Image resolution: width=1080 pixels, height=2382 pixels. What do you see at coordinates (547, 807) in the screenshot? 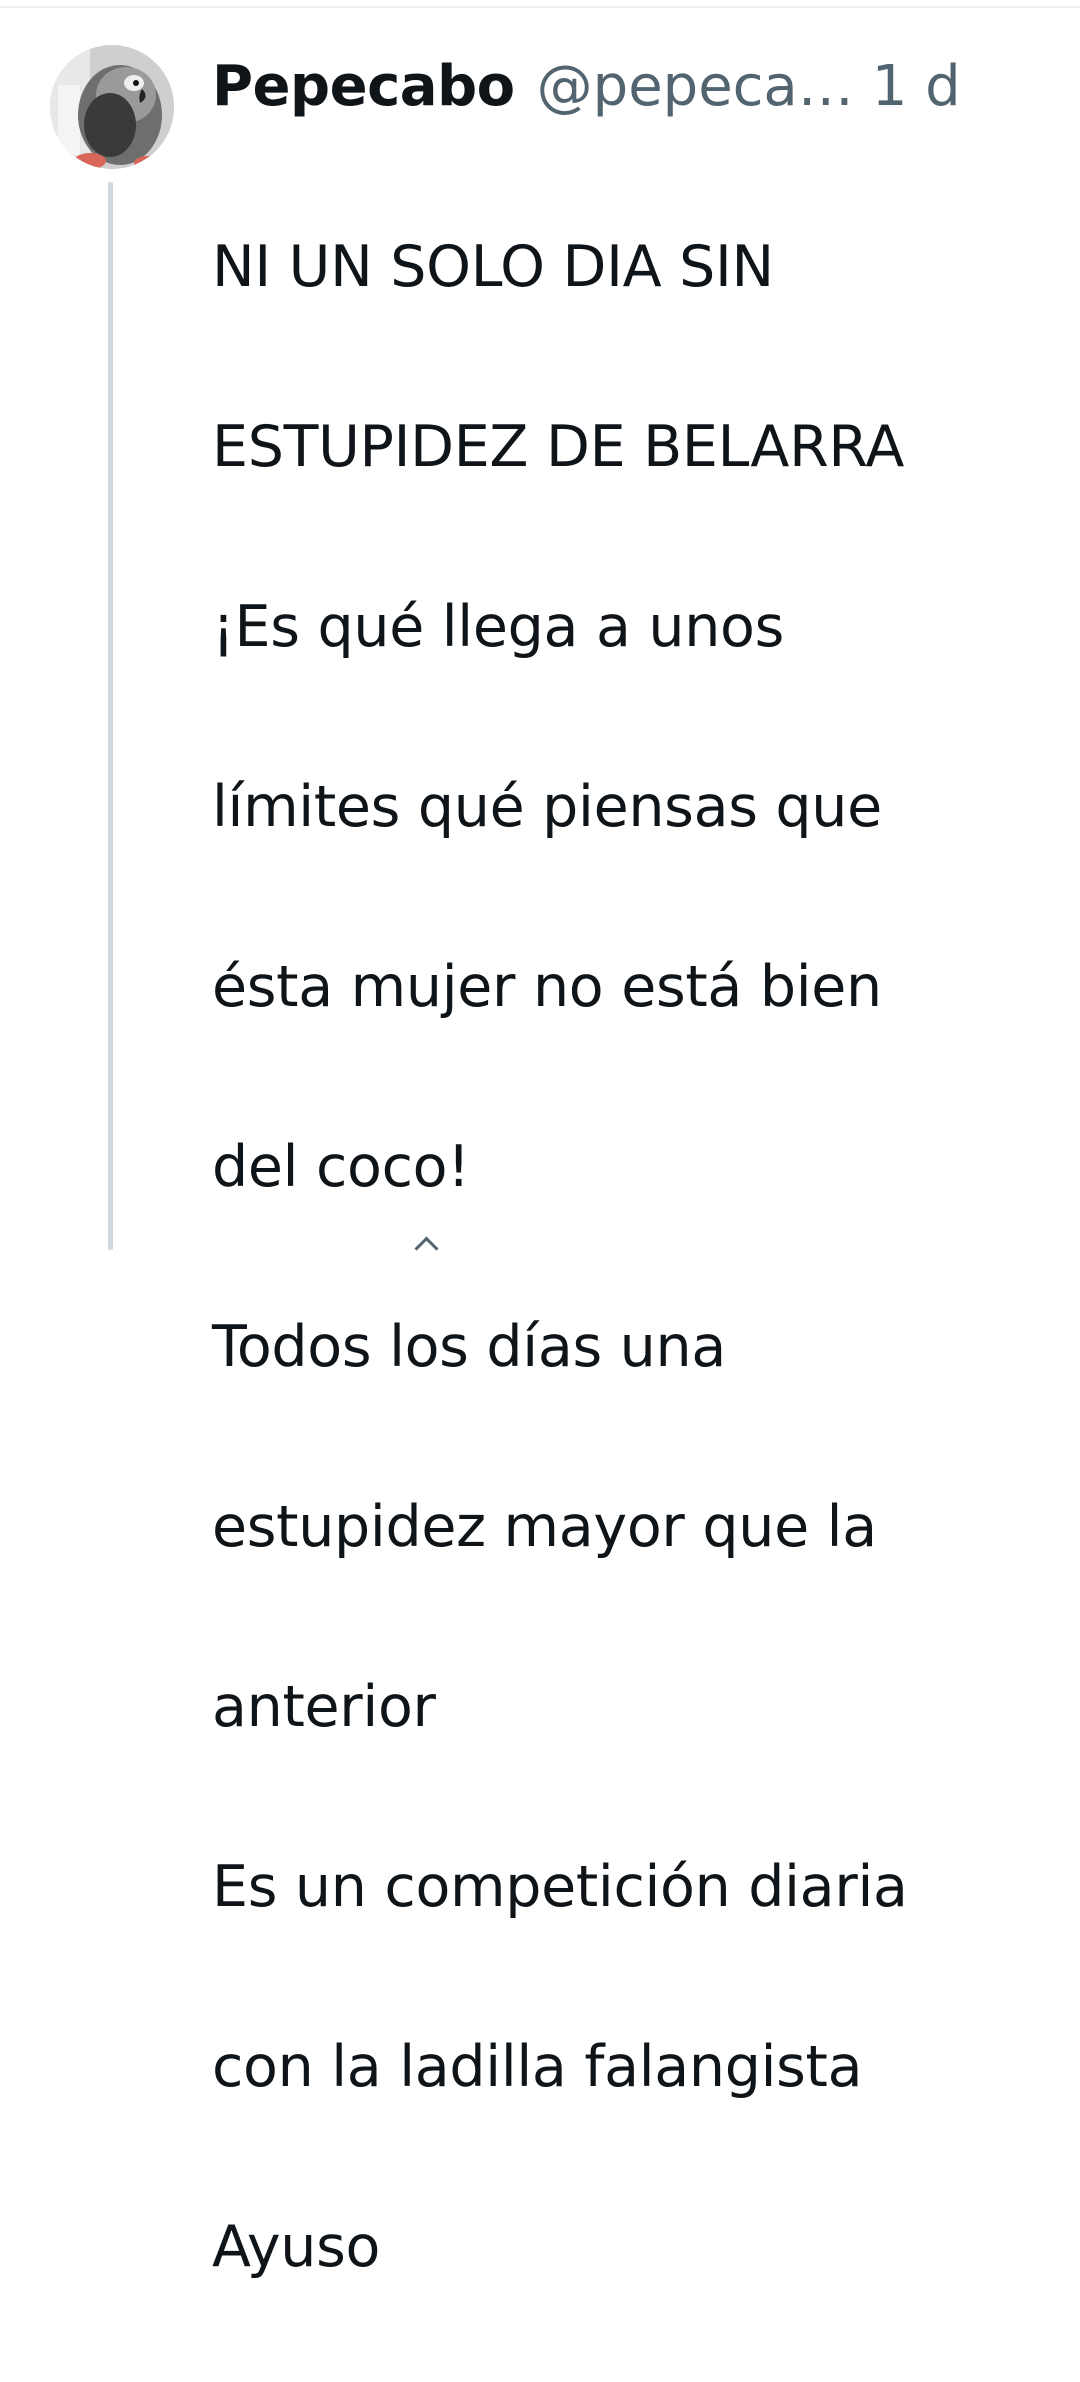
I see `tweet-line: límites qué piensas que` at bounding box center [547, 807].